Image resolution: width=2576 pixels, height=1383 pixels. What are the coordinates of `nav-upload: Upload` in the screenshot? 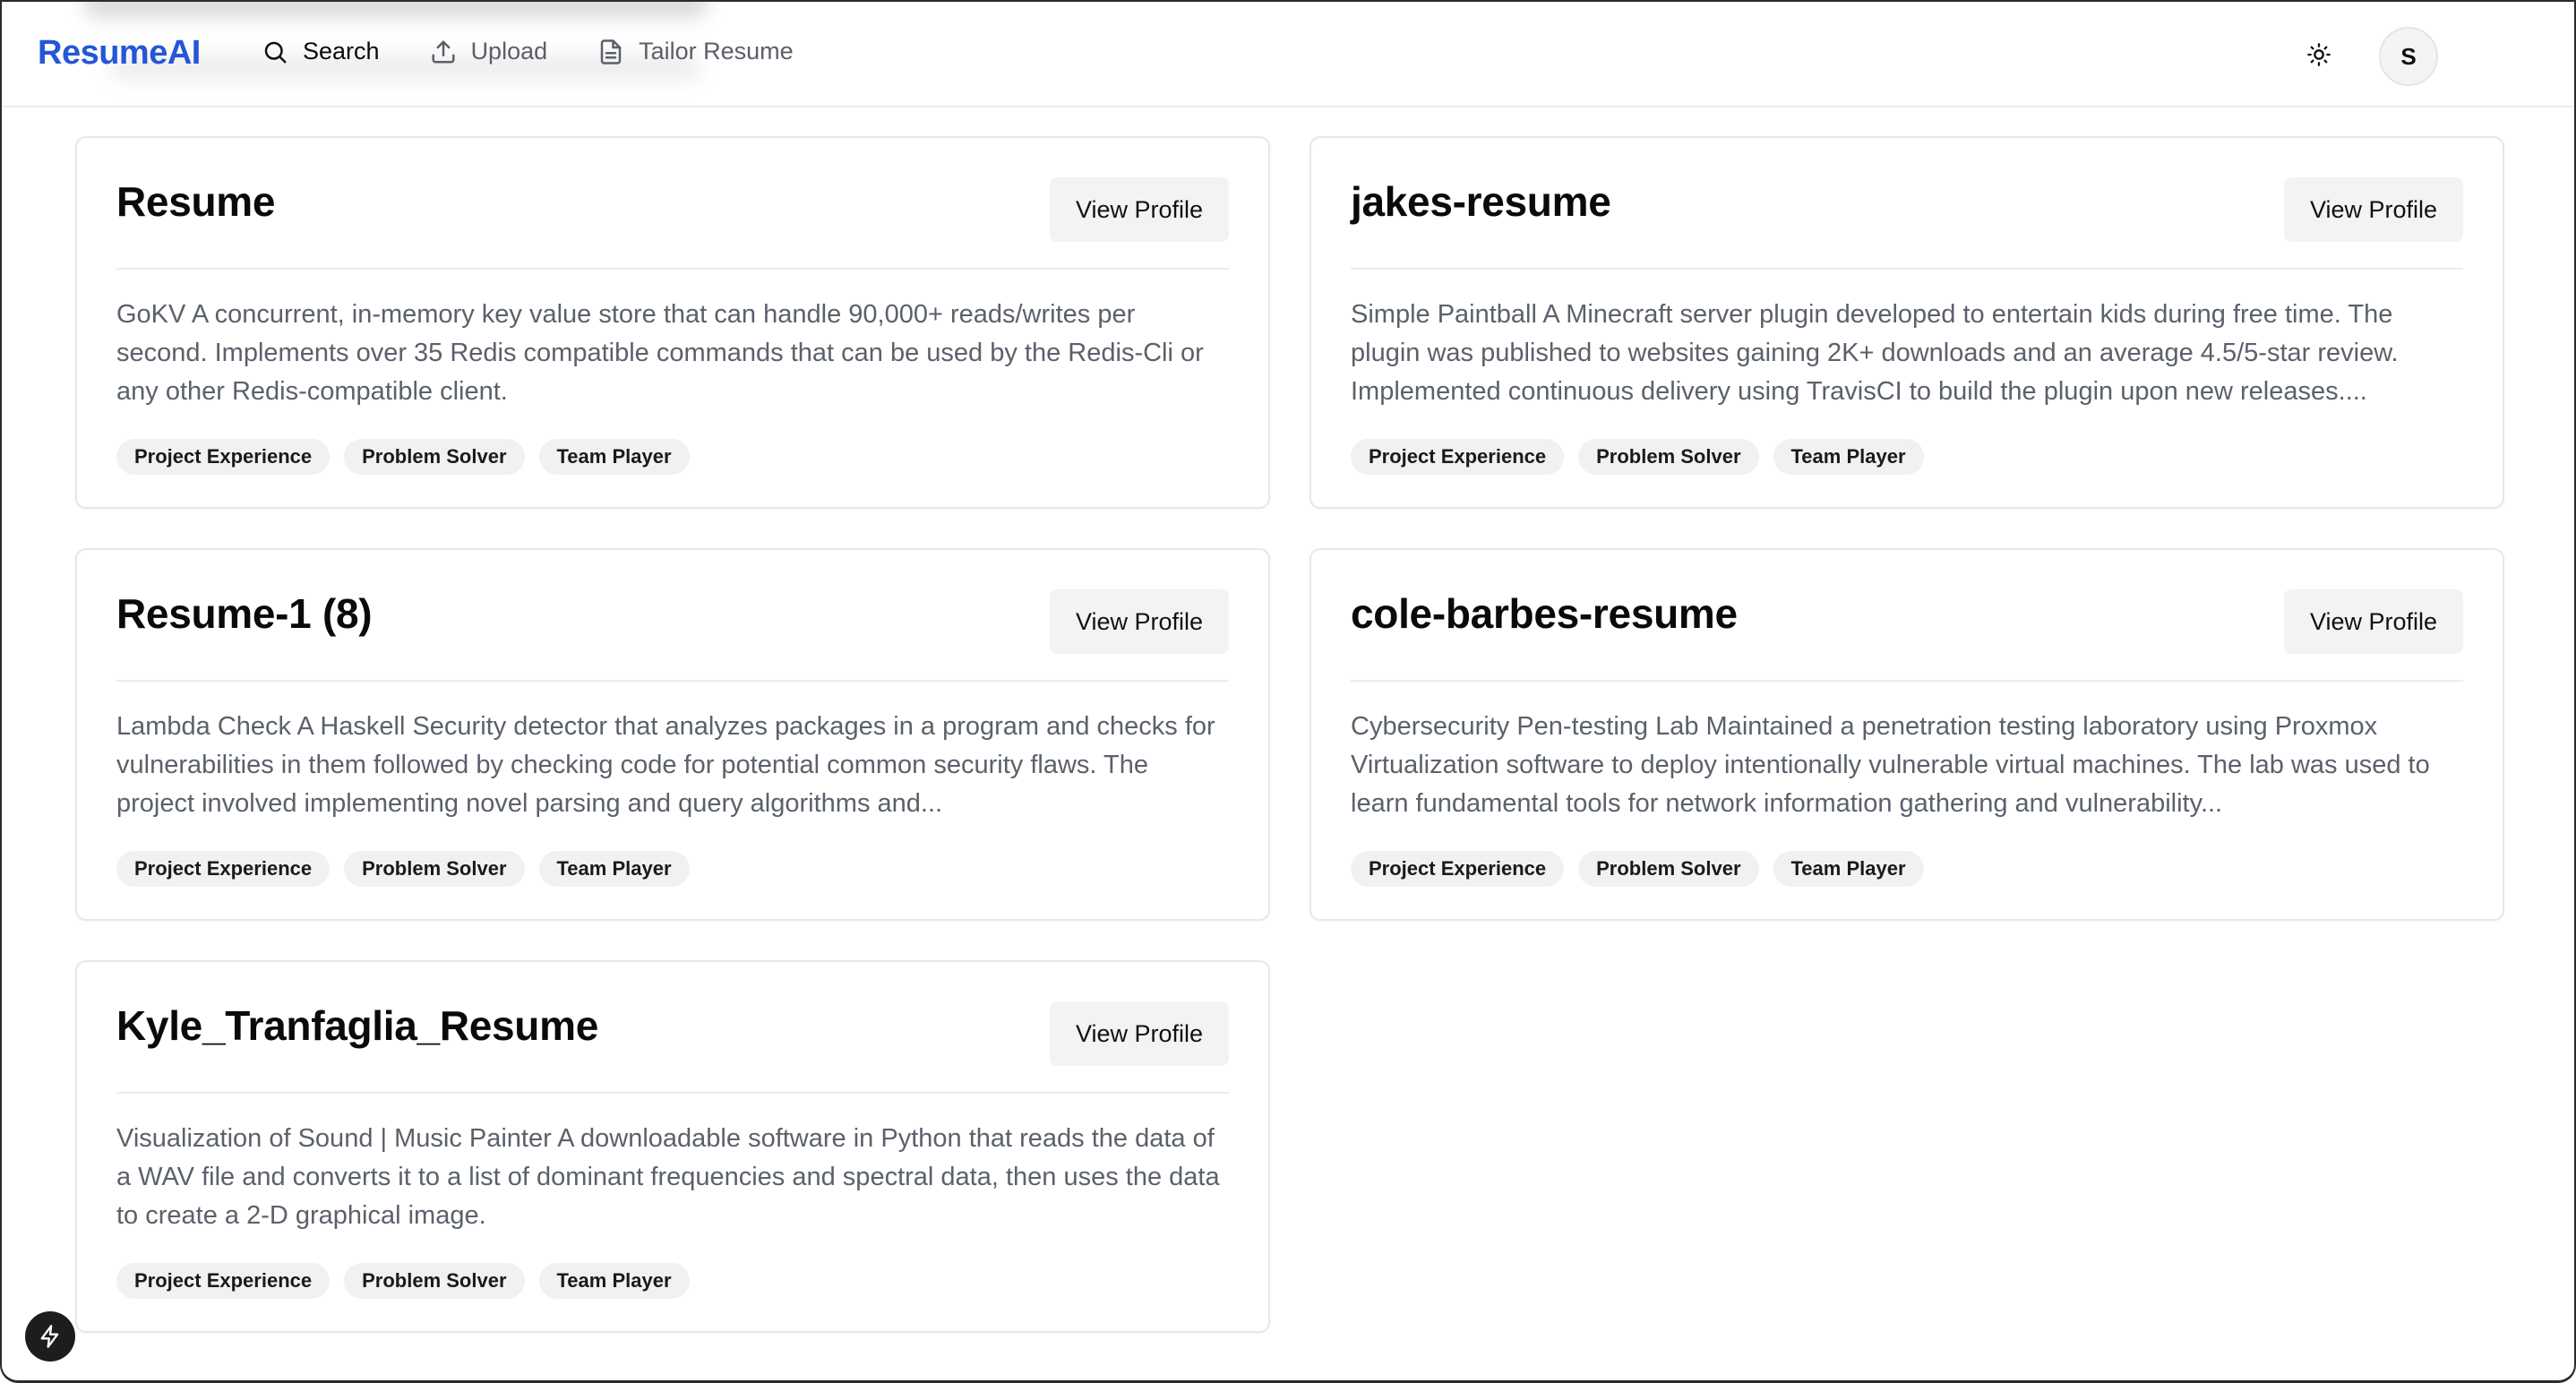 It's located at (489, 51).